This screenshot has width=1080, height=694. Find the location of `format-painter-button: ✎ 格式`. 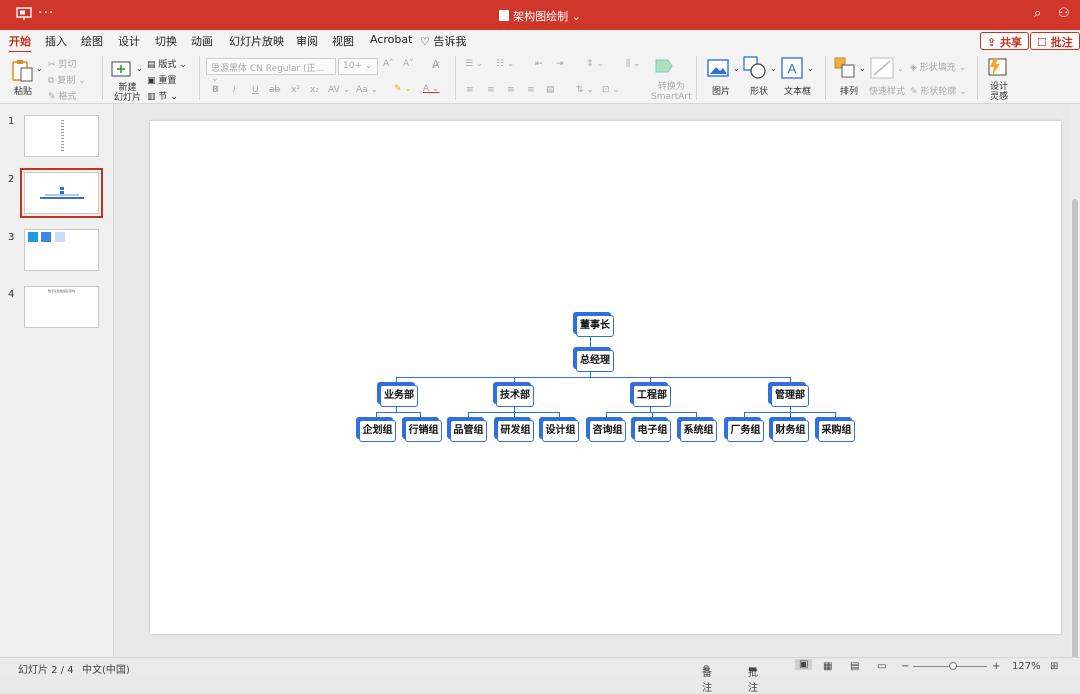

format-painter-button: ✎ 格式 is located at coordinates (62, 95).